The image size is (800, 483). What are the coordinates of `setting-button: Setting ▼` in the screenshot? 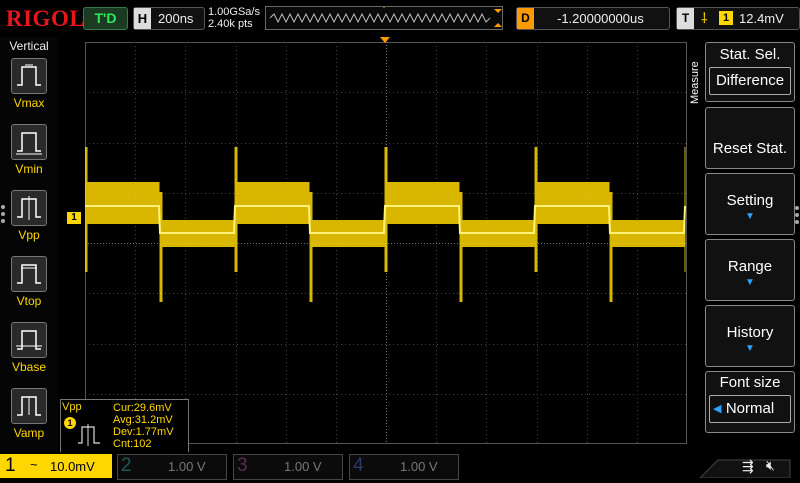 It's located at (750, 204).